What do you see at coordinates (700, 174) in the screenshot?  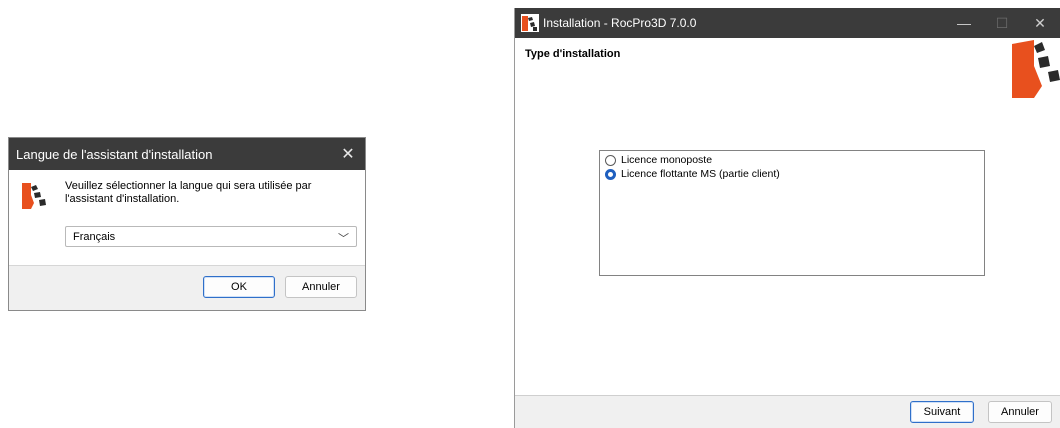 I see `option-label: Licence flottante MS (partie client)` at bounding box center [700, 174].